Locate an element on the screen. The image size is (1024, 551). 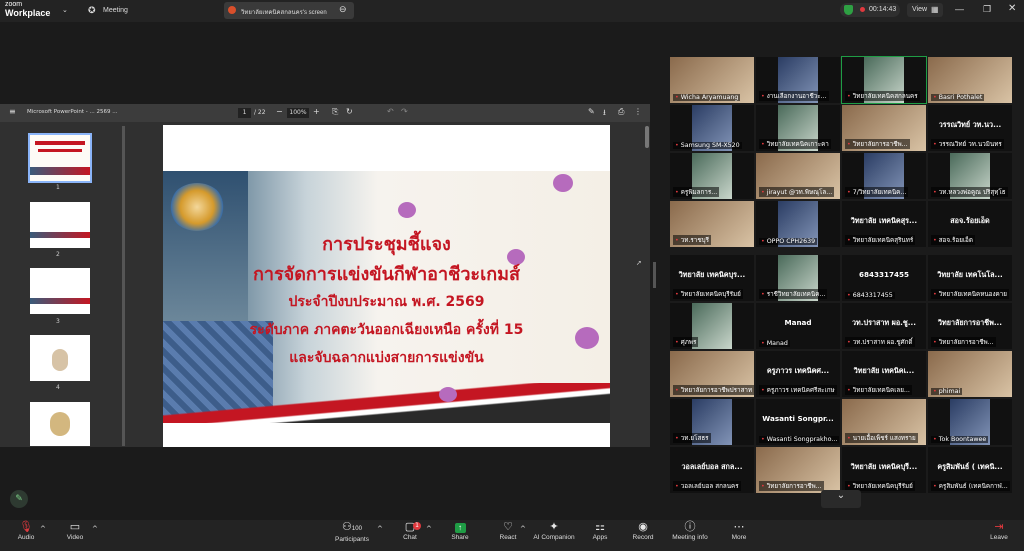
gallery-scroll-down-button: ⌄ is located at coordinates (841, 499).